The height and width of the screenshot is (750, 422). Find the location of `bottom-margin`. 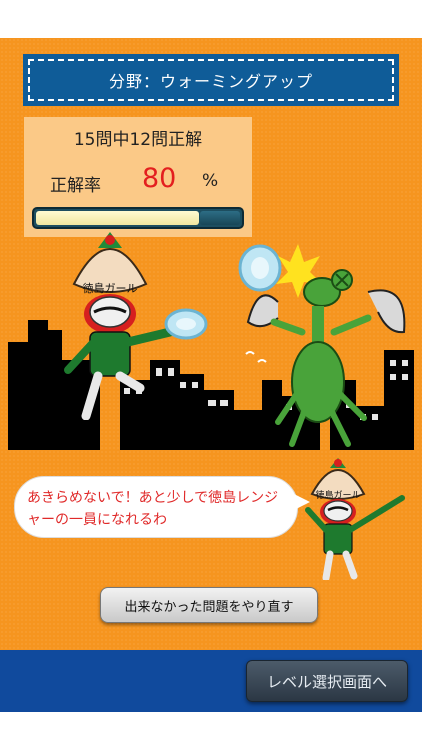

bottom-margin is located at coordinates (211, 731).